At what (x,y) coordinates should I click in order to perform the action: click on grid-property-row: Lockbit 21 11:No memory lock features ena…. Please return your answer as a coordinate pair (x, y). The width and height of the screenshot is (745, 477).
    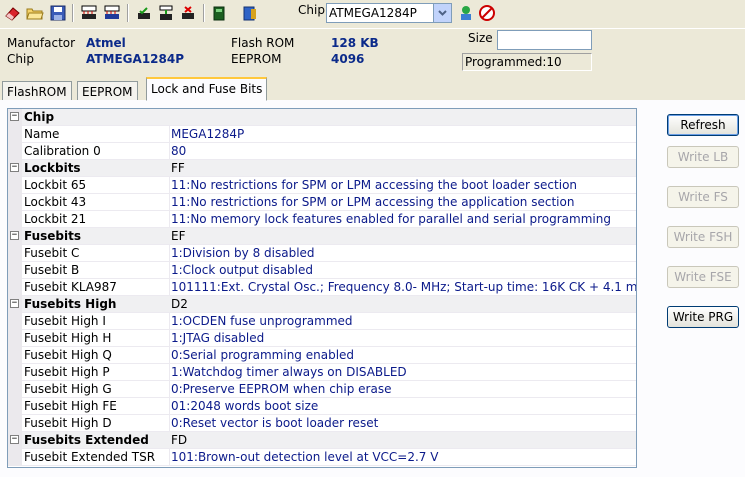
    Looking at the image, I should click on (322, 219).